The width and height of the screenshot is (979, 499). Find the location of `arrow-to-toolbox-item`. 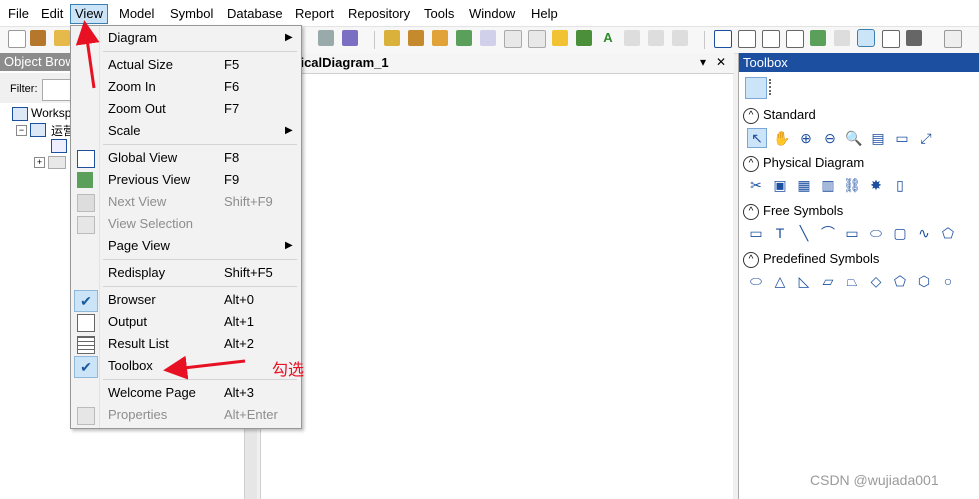

arrow-to-toolbox-item is located at coordinates (204, 367).